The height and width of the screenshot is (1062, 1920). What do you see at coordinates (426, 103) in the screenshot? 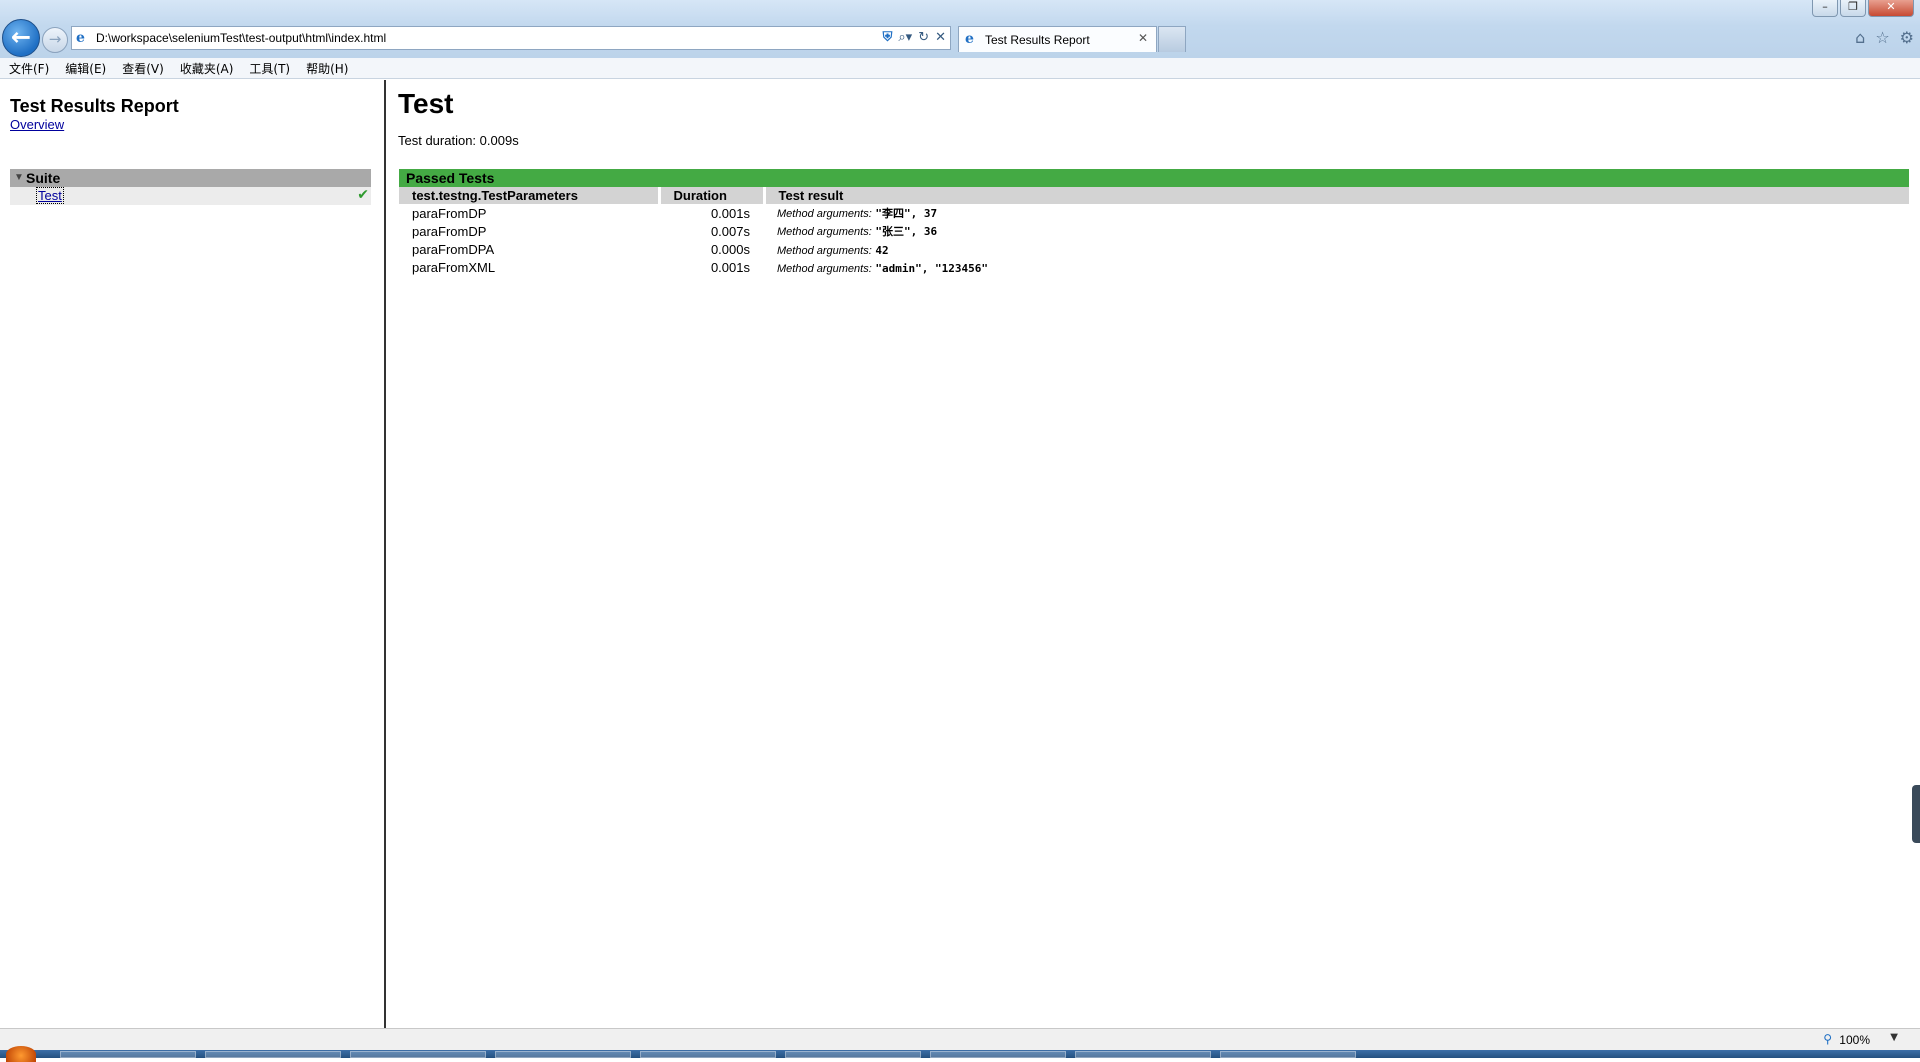
I see `page-title: Test` at bounding box center [426, 103].